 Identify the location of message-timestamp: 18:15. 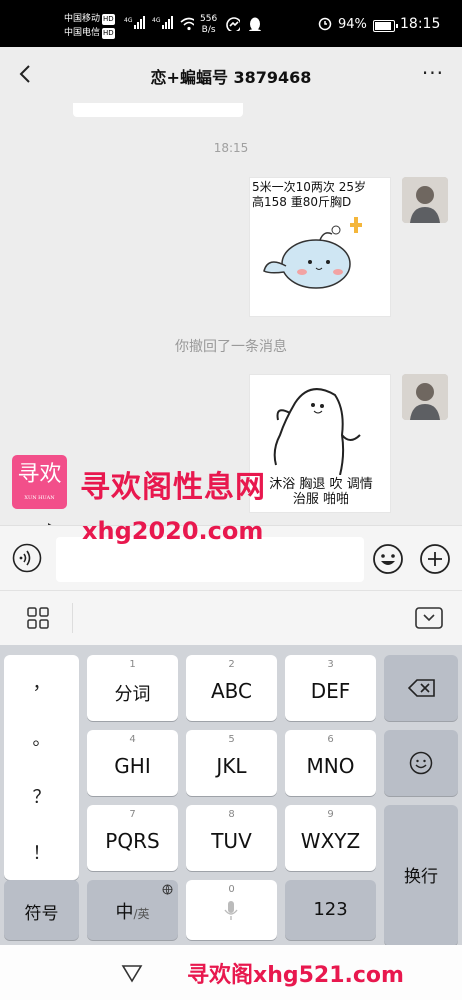
(231, 148).